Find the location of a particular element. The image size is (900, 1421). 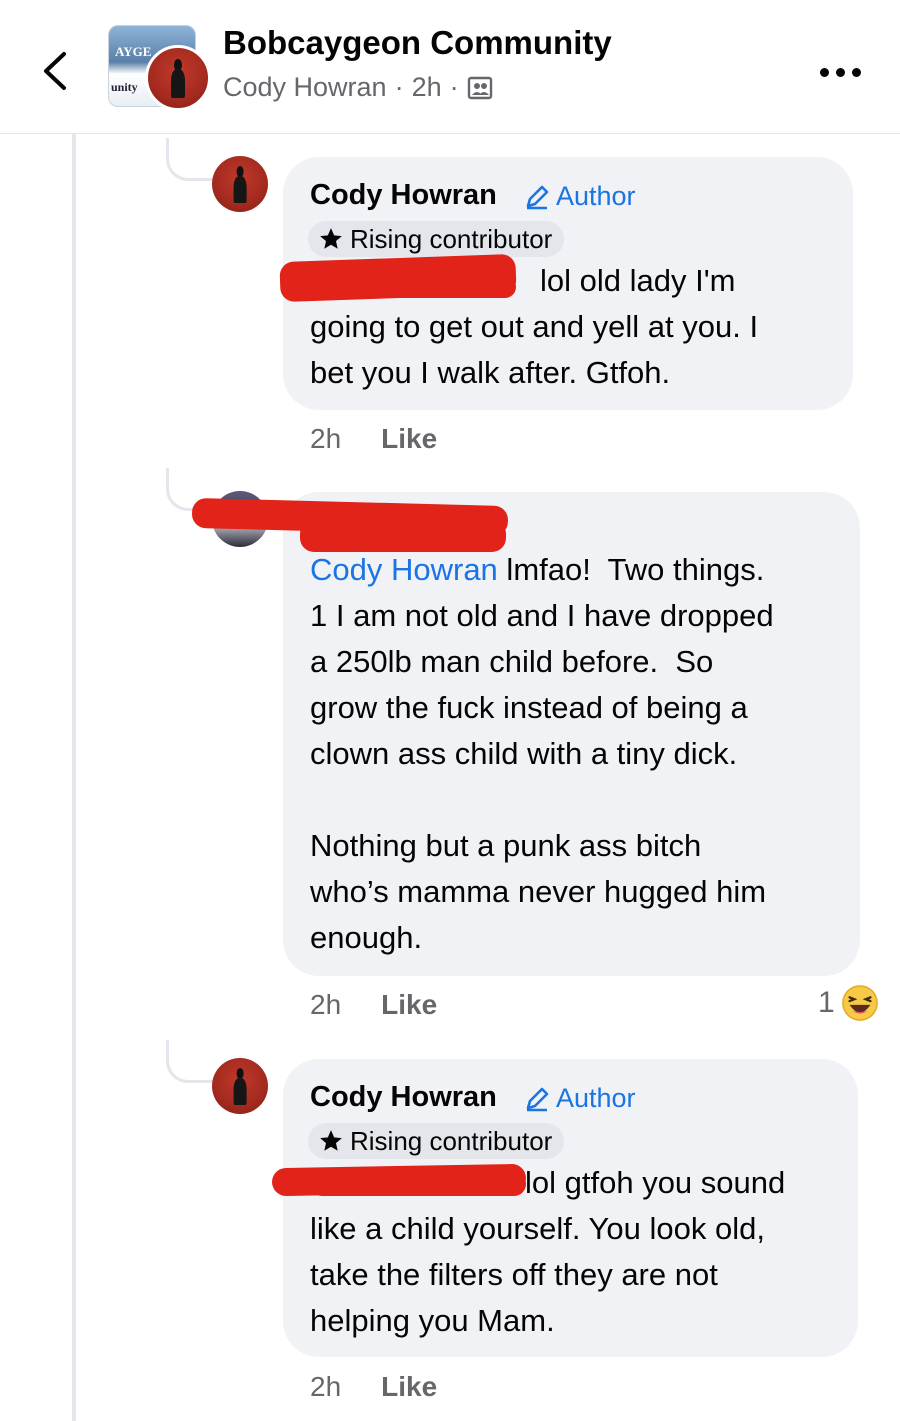

back-button is located at coordinates (56, 71).